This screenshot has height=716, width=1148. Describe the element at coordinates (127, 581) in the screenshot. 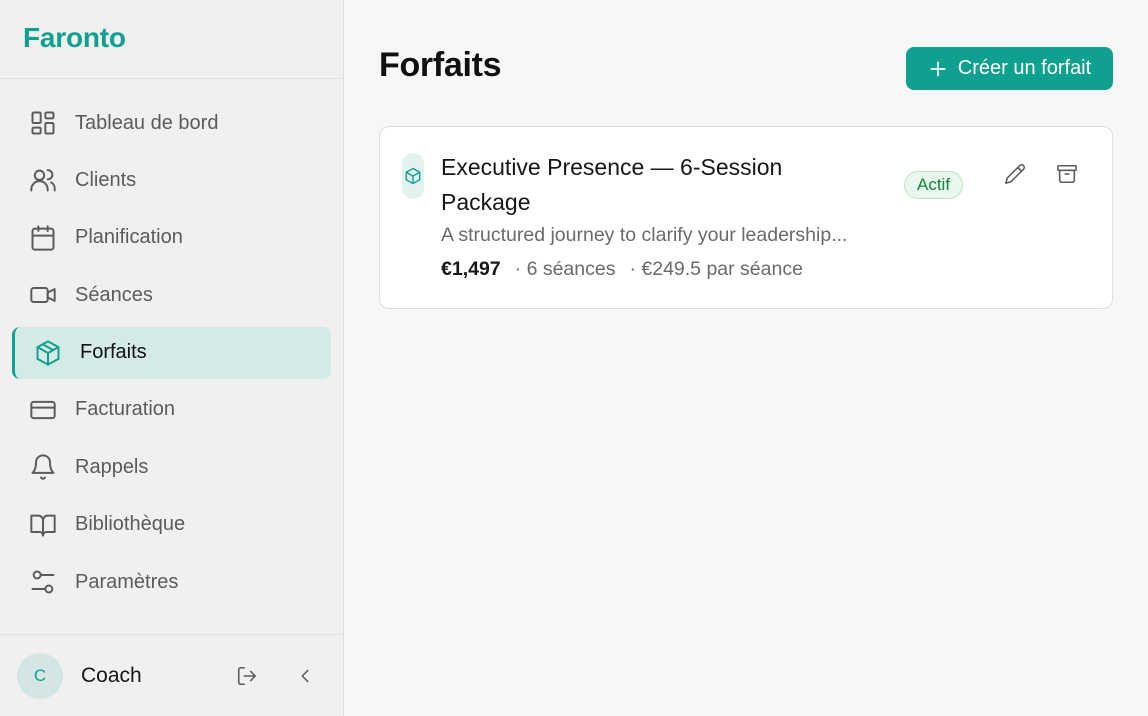

I see `sidebar-item-label: Paramètres` at that location.